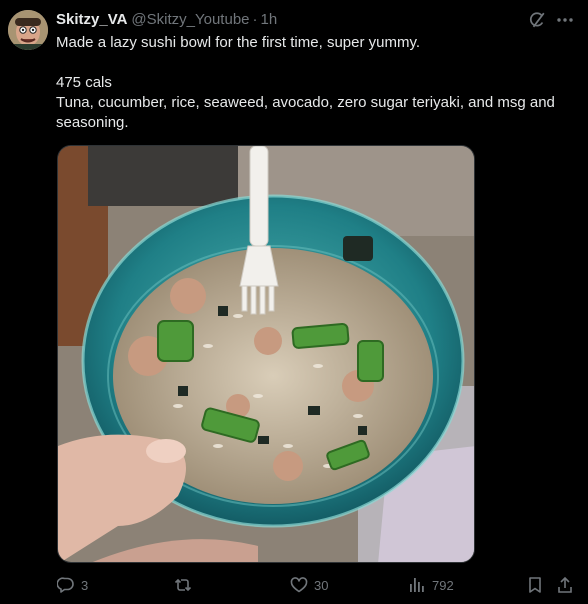  Describe the element at coordinates (65, 585) in the screenshot. I see `reply-icon` at that location.